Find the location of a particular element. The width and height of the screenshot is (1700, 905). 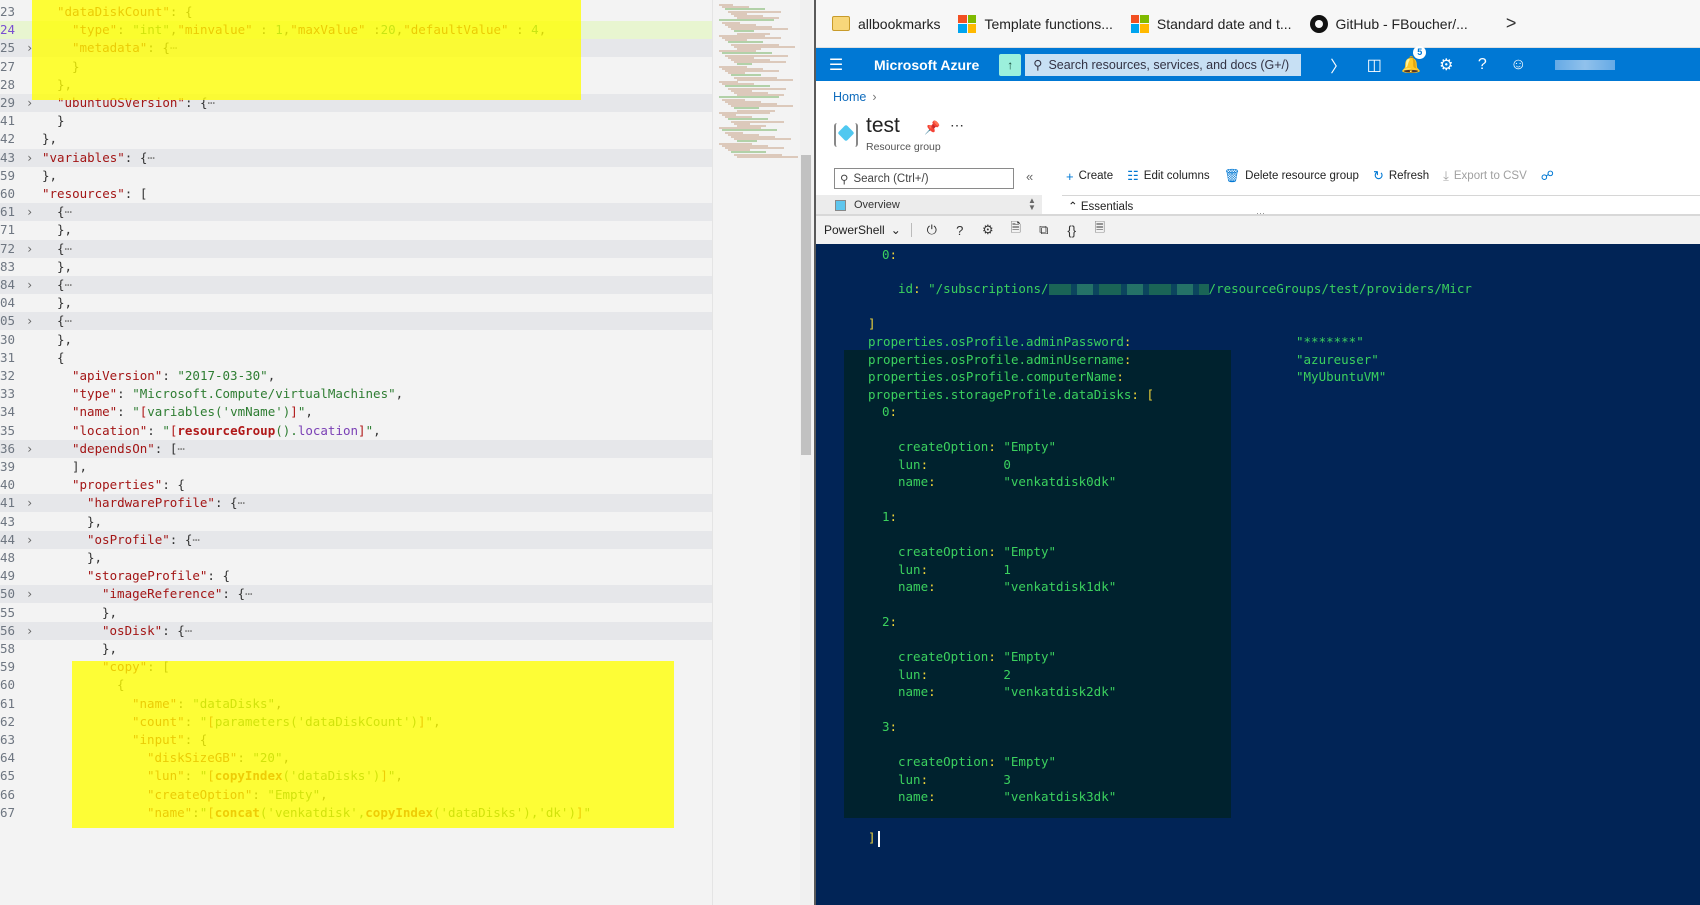

chevron-right-icon: > is located at coordinates (1511, 23).